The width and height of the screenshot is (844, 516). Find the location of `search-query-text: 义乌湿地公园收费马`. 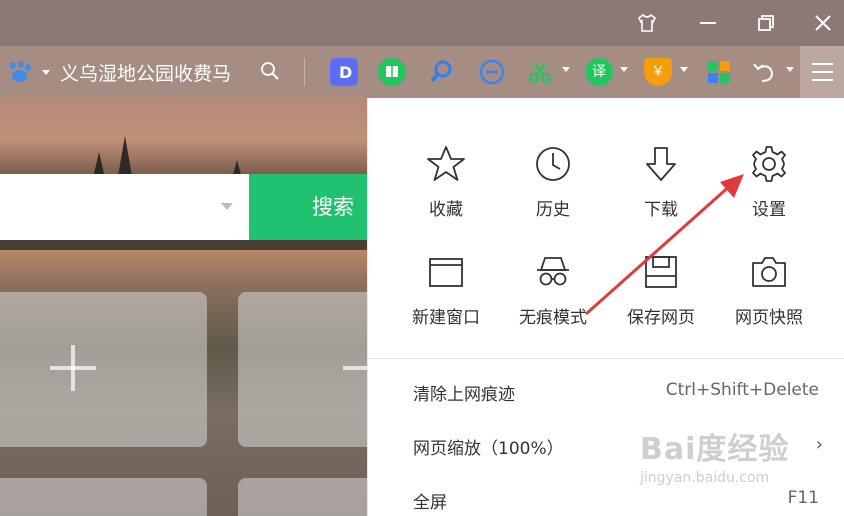

search-query-text: 义乌湿地公园收费马 is located at coordinates (146, 73).